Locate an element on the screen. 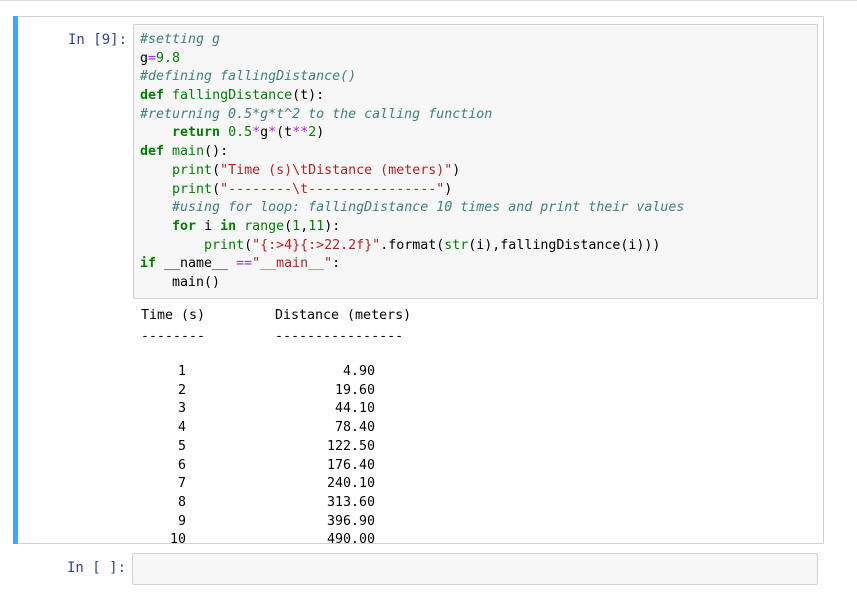  code-token: (t): is located at coordinates (308, 96).